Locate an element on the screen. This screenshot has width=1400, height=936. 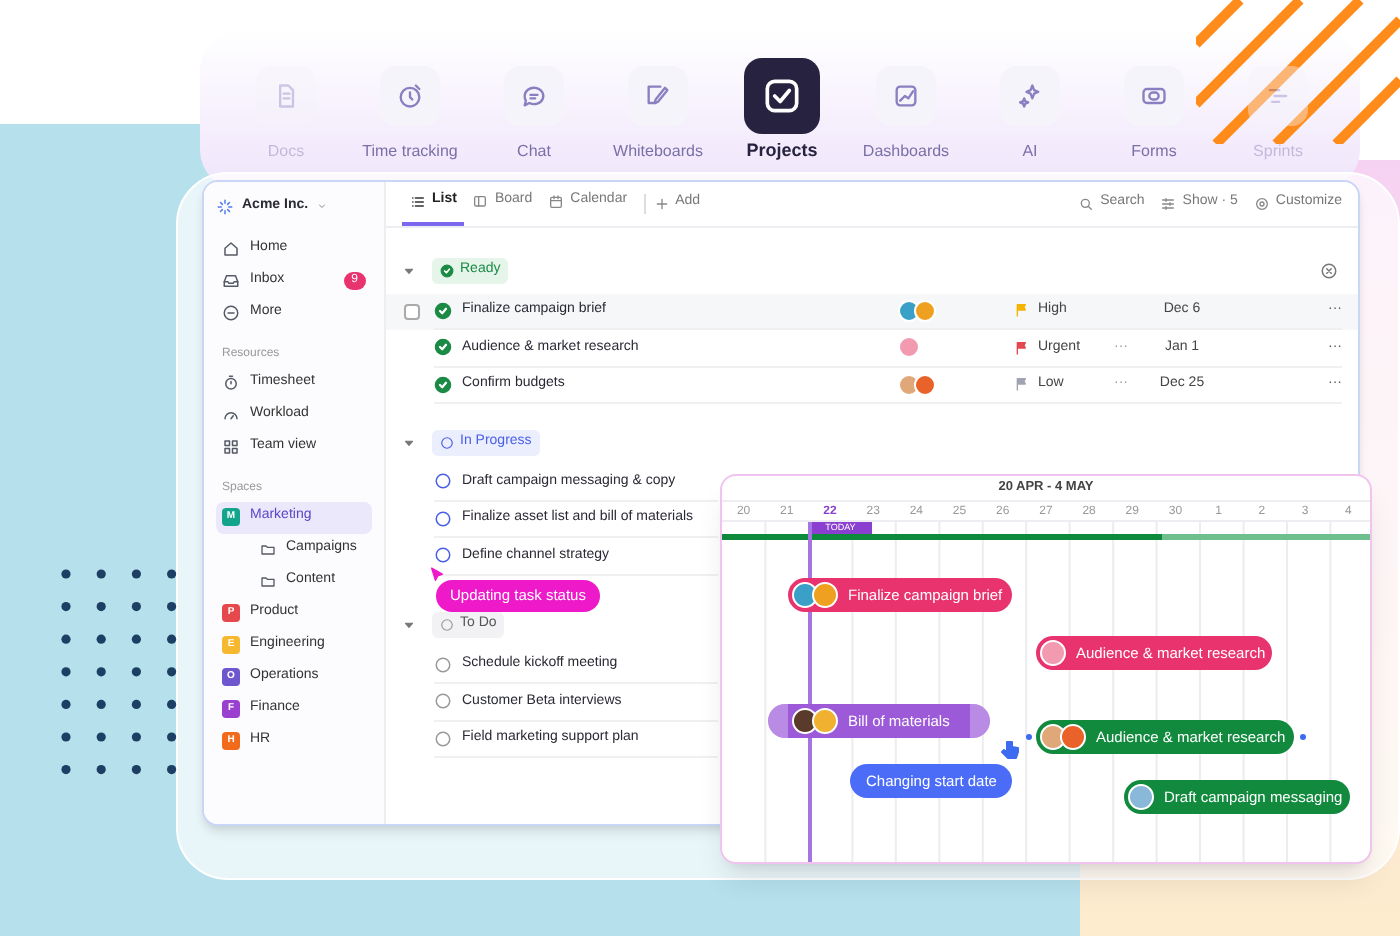
nav-label: AI is located at coordinates (1030, 152).